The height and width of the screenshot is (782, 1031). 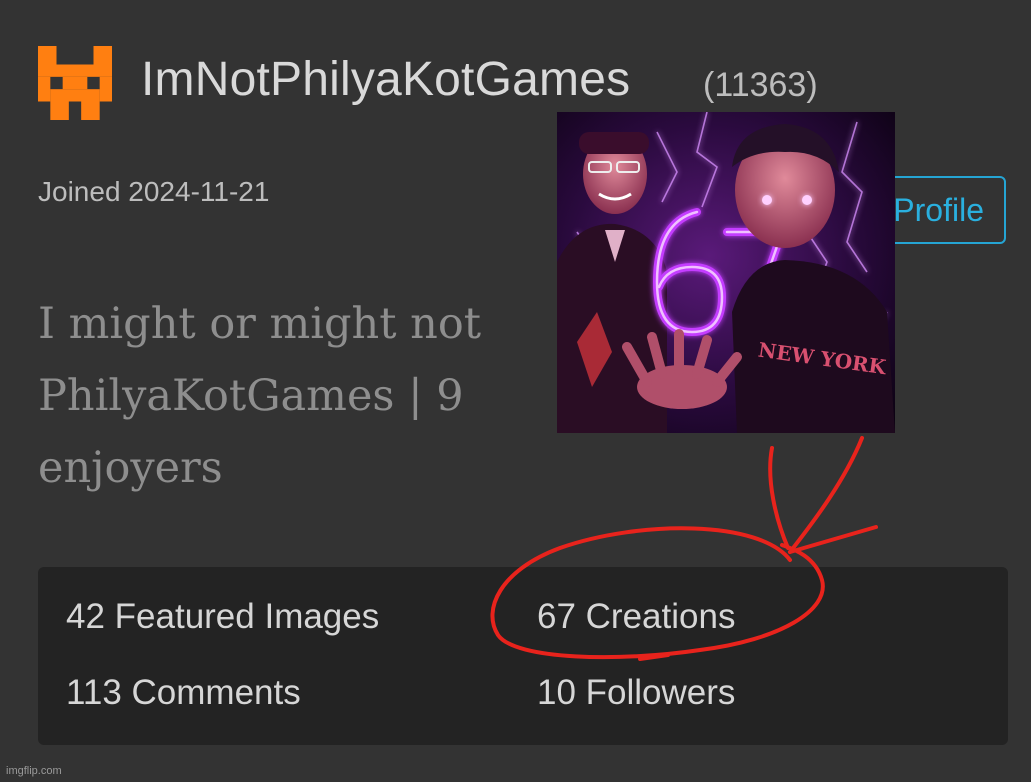 What do you see at coordinates (636, 693) in the screenshot?
I see `followers-link: 10 Followers` at bounding box center [636, 693].